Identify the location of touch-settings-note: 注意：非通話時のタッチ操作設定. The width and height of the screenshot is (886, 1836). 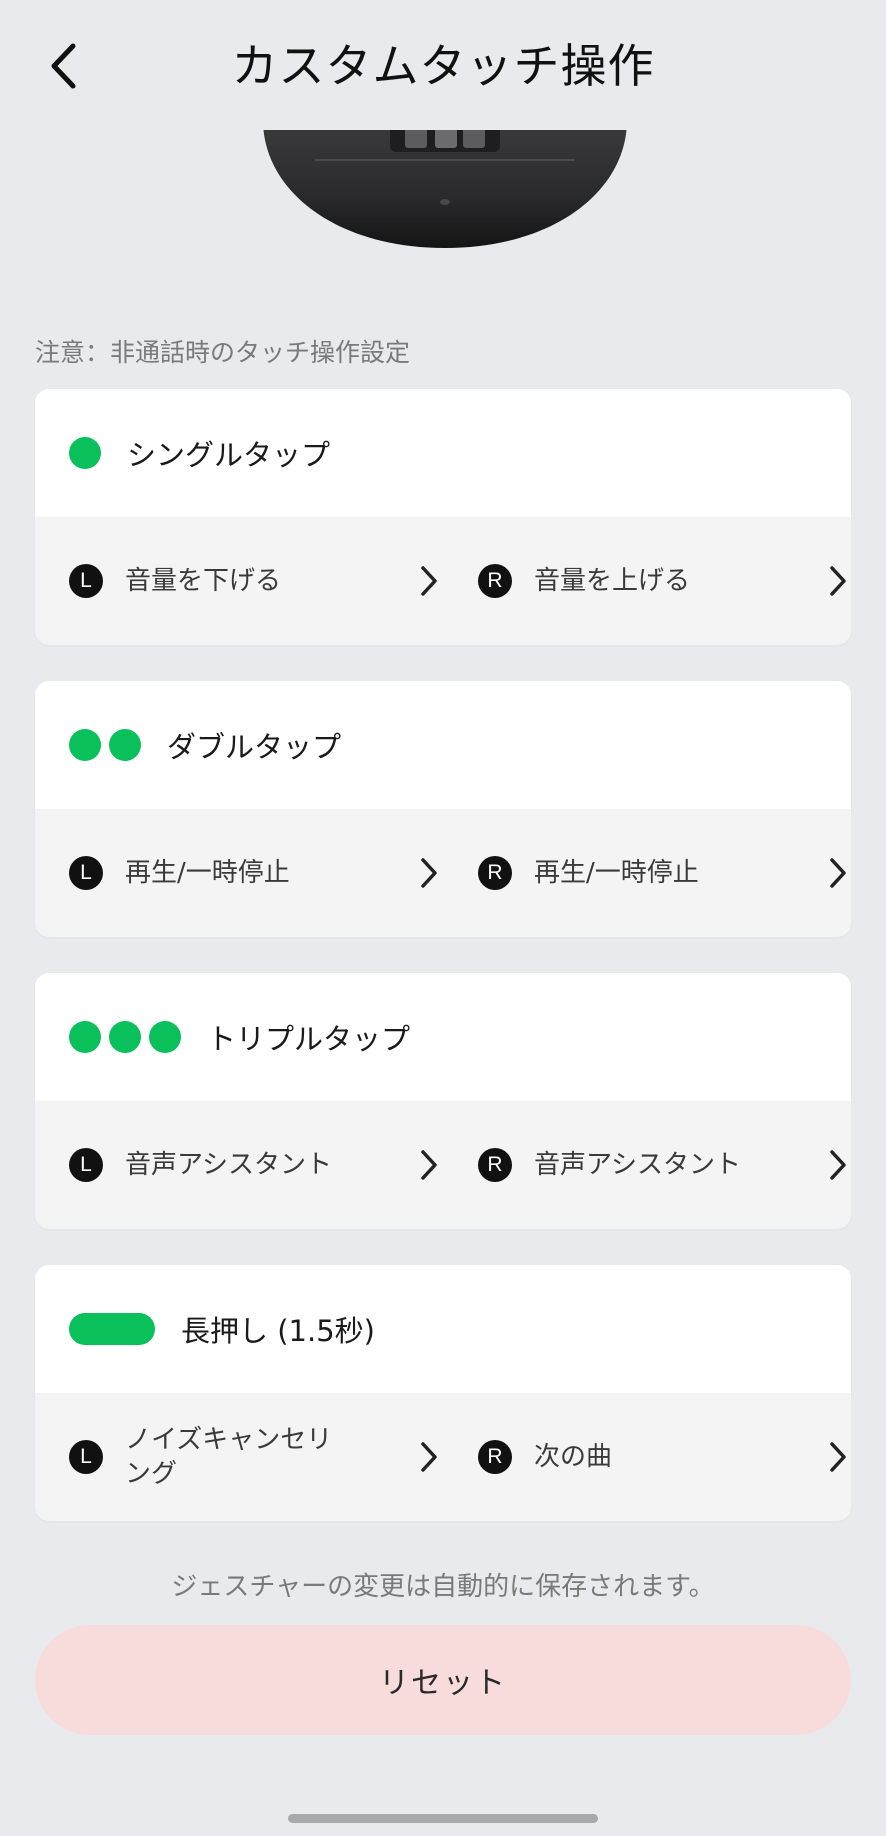
(223, 352).